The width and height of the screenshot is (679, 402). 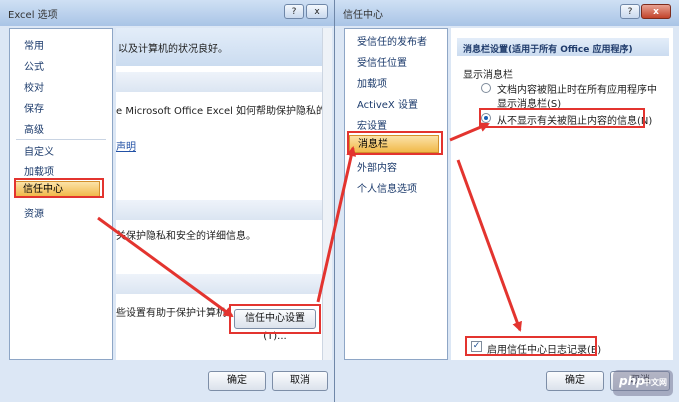 I want to click on content-line-2: e Microsoft Office Excel 如何帮助保护隐私的详, so click(x=219, y=111).